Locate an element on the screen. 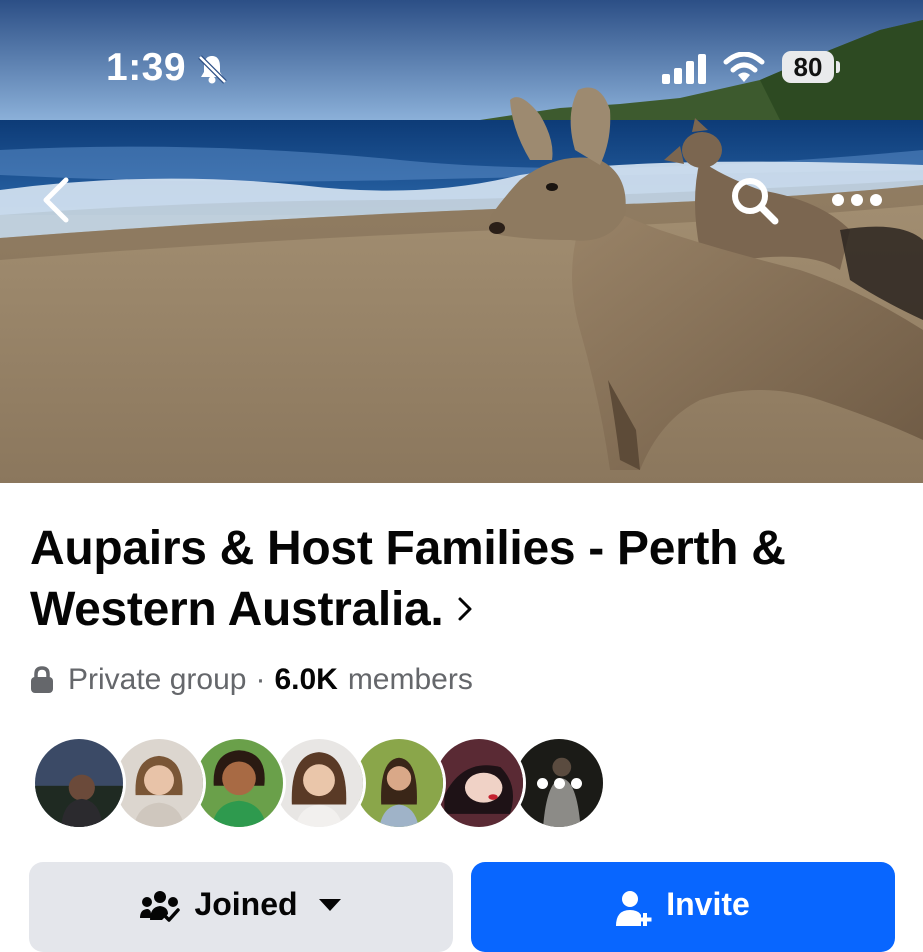  privacy-label: Private group is located at coordinates (157, 679).